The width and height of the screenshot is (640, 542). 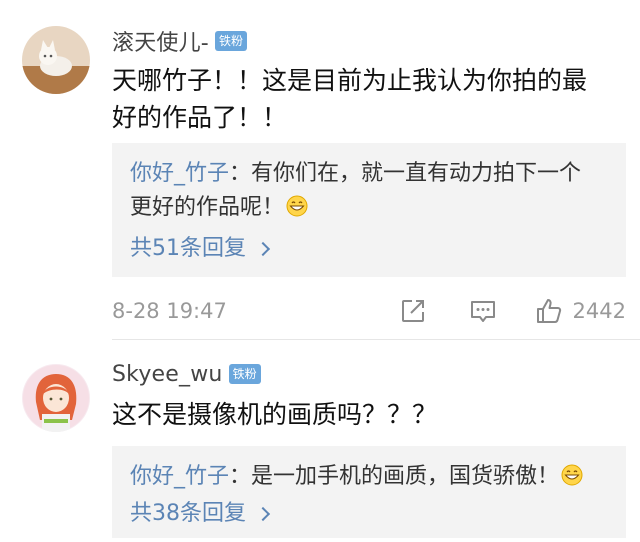 I want to click on comment-text: 天哪竹子！！这是目前为止我认为你拍的最 好的作品了！！, so click(x=372, y=99).